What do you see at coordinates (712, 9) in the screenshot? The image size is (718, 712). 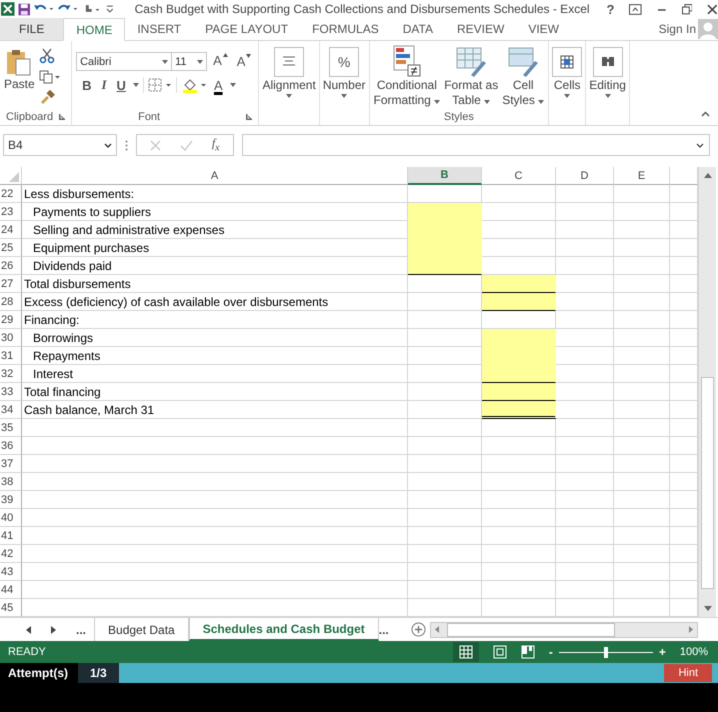 I see `close-icon` at bounding box center [712, 9].